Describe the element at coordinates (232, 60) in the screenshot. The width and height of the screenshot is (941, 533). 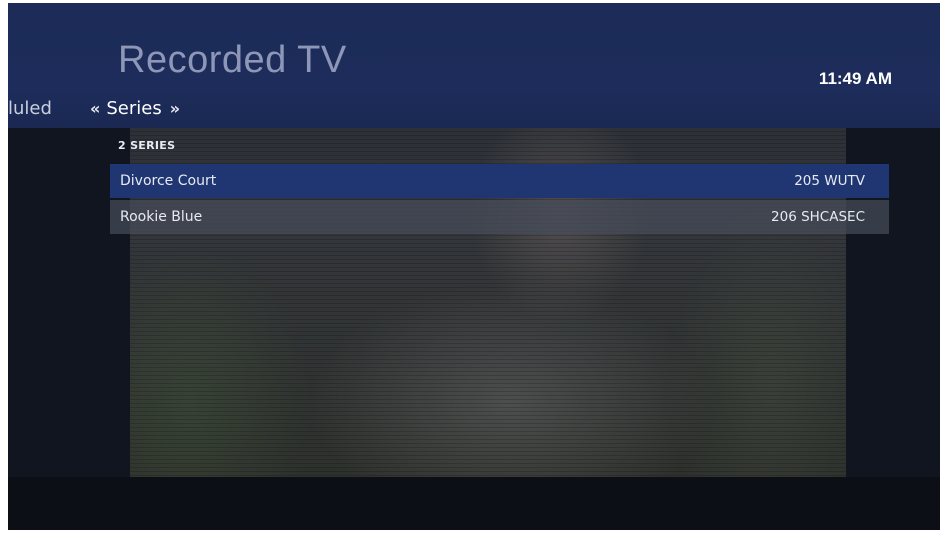
I see `page-title: Recorded TV` at that location.